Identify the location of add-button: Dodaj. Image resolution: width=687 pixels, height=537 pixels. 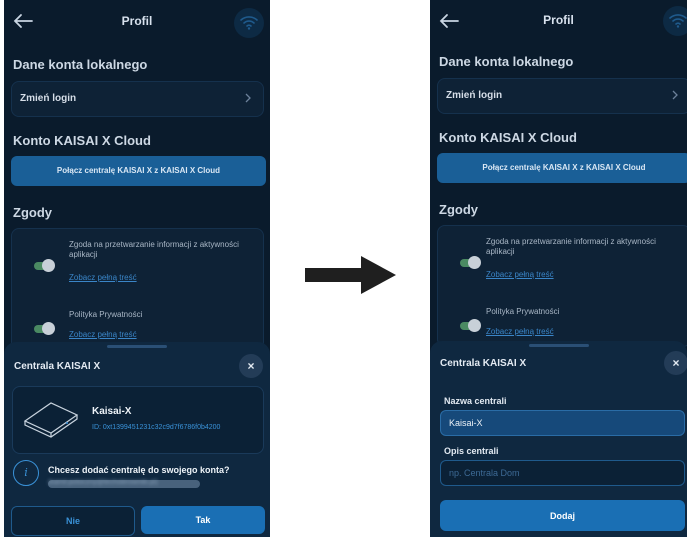
(562, 515).